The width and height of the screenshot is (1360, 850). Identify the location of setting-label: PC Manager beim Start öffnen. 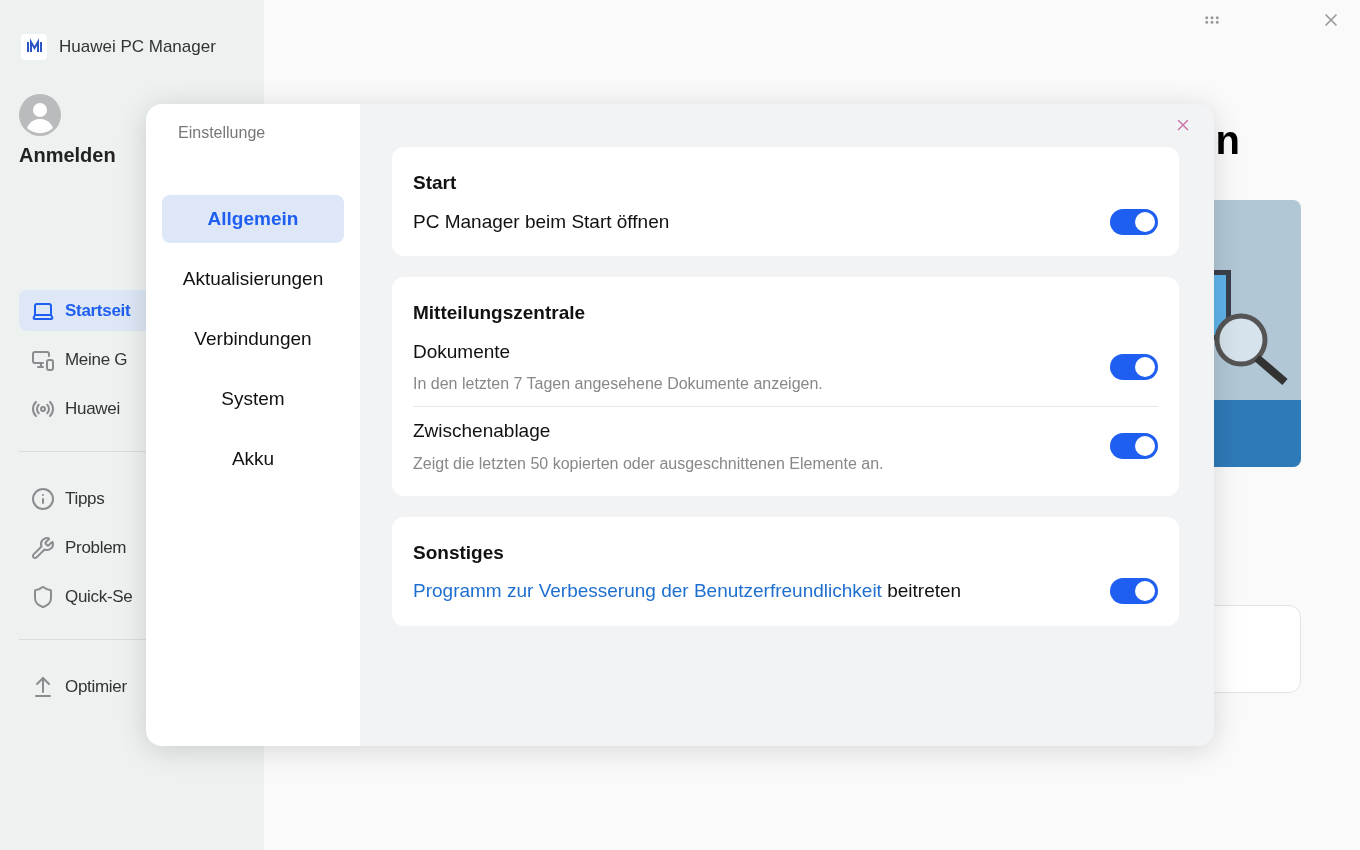
(541, 221).